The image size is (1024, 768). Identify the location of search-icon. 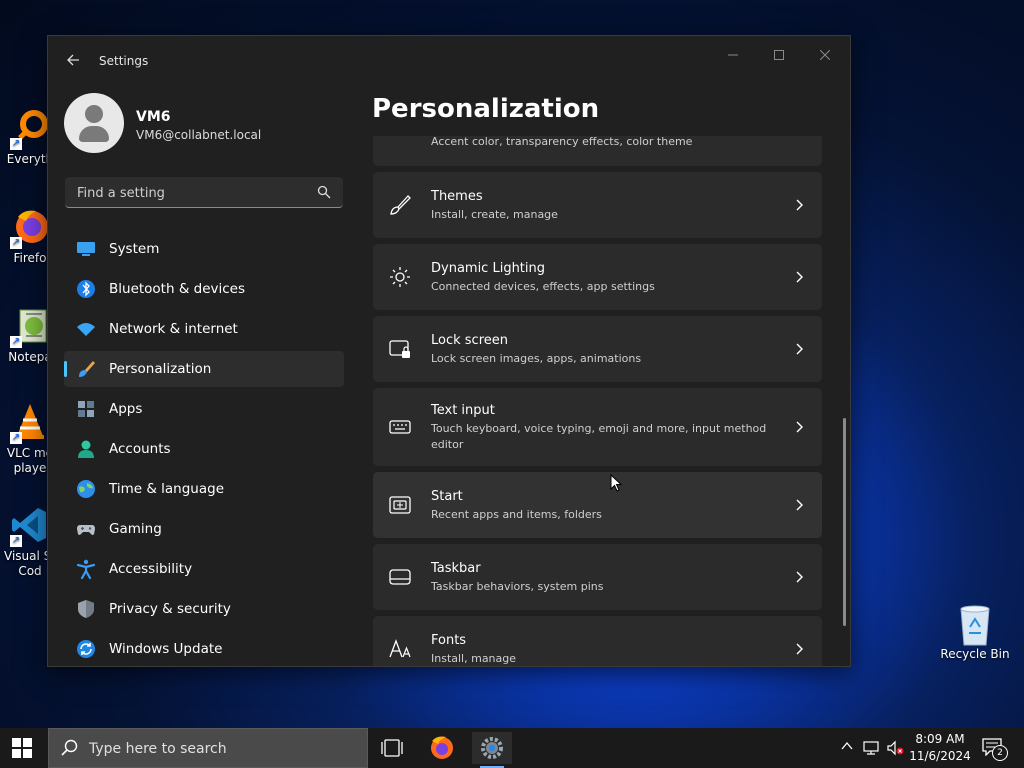
(324, 192).